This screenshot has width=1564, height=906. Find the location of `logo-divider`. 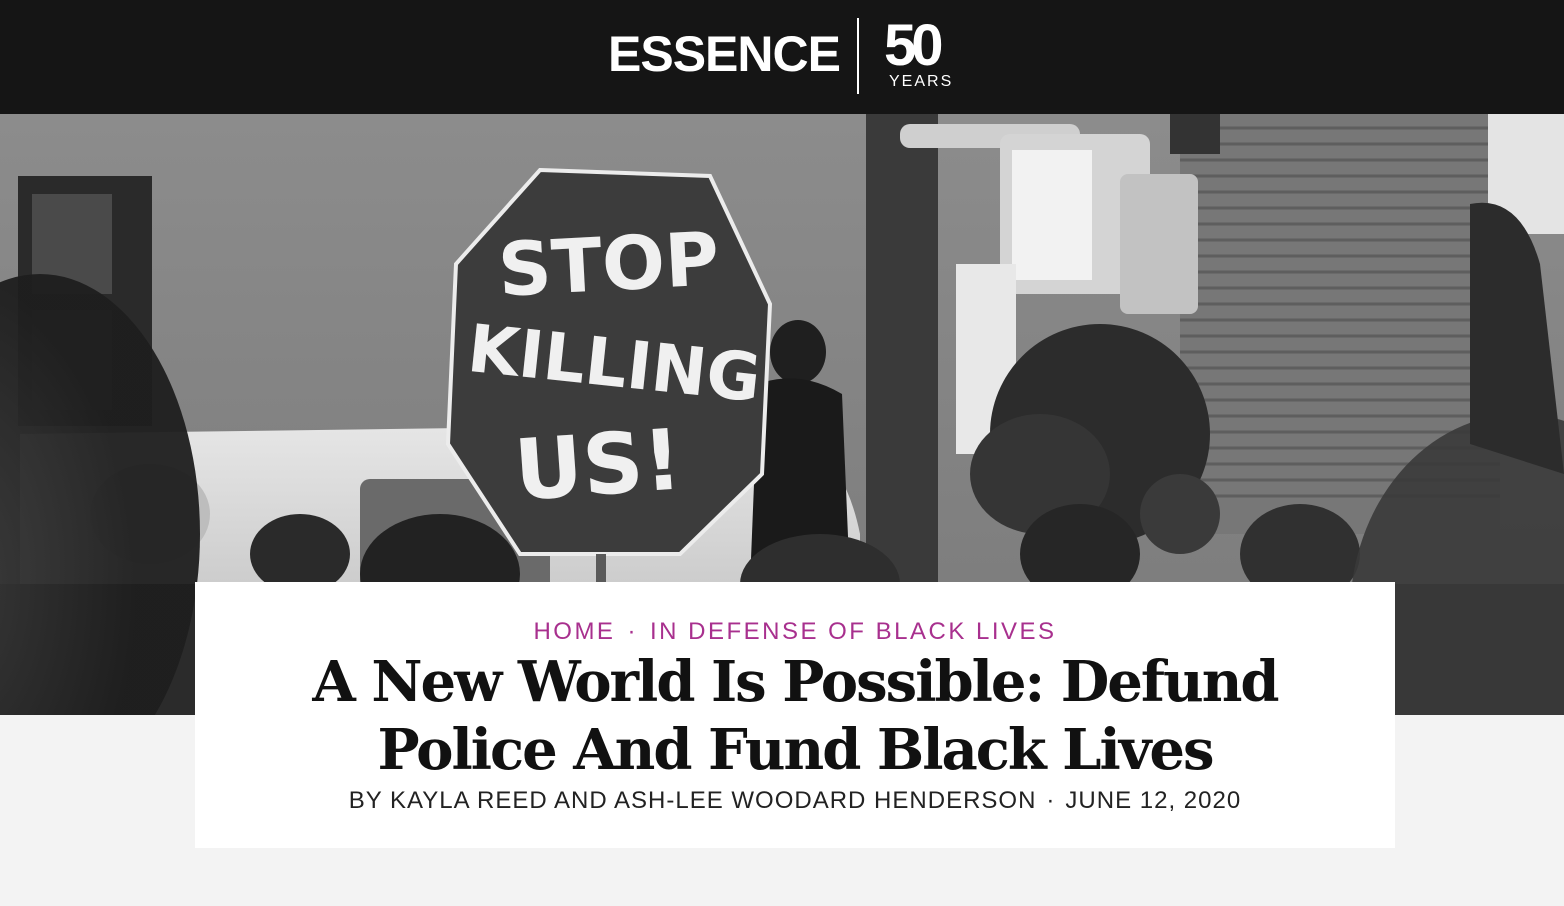

logo-divider is located at coordinates (858, 56).